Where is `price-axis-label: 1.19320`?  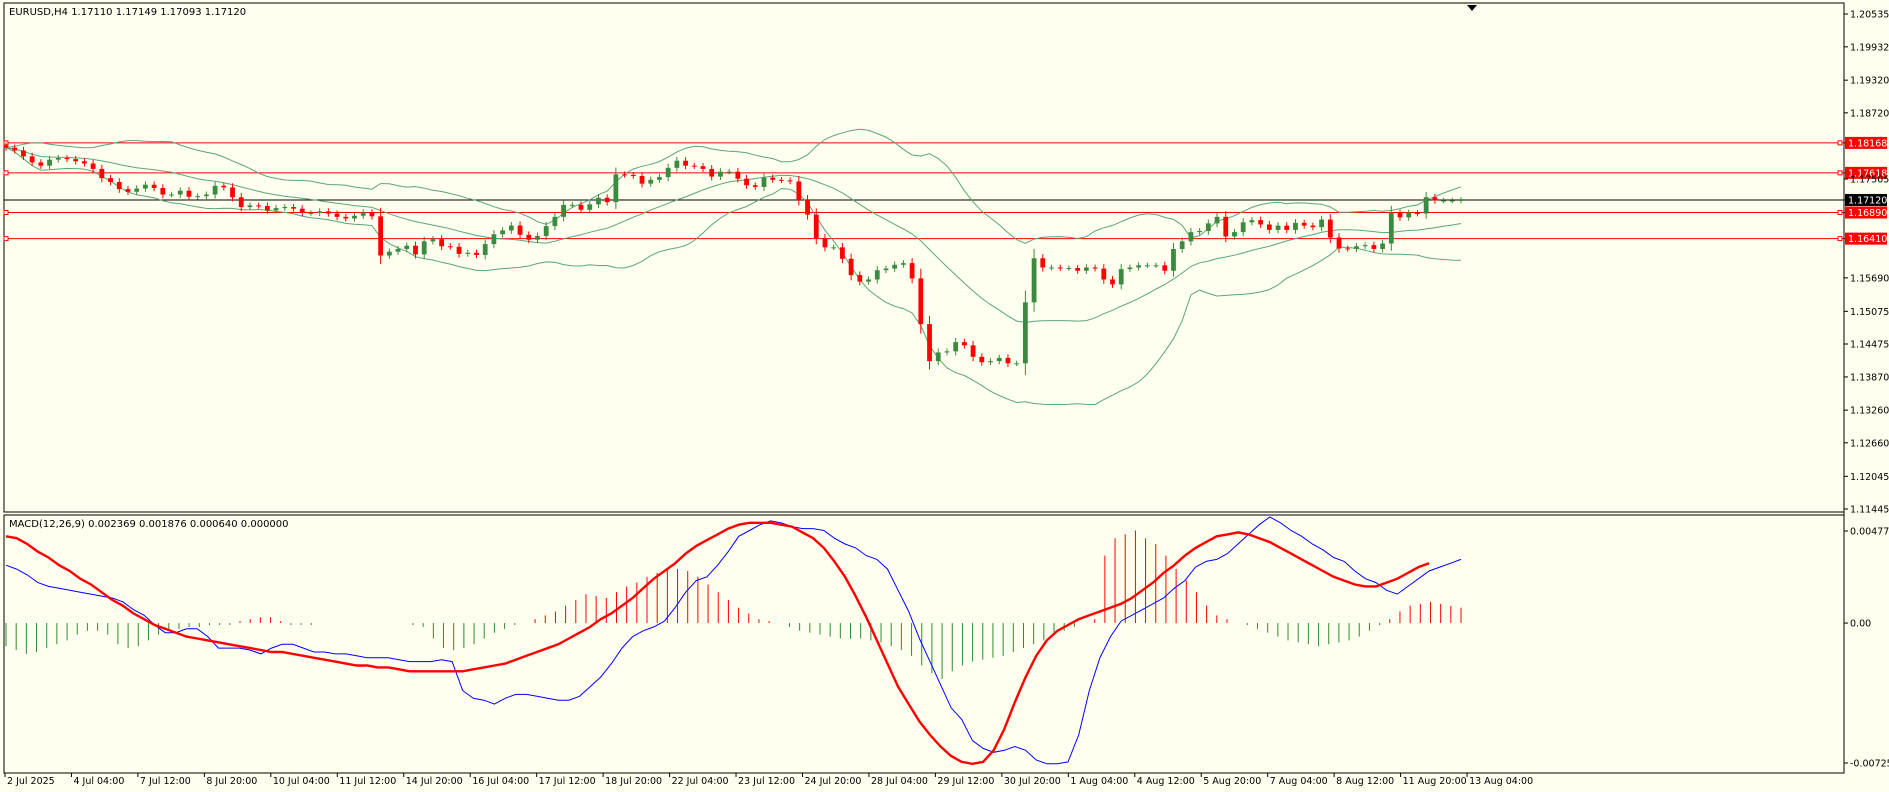 price-axis-label: 1.19320 is located at coordinates (1869, 81).